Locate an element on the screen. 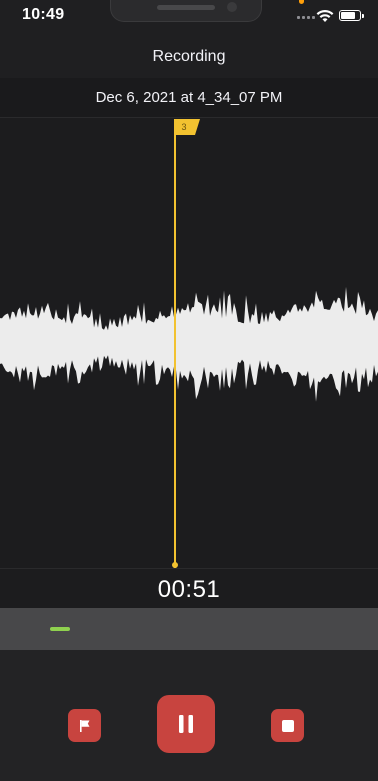 This screenshot has height=781, width=378. playhead-line is located at coordinates (175, 347).